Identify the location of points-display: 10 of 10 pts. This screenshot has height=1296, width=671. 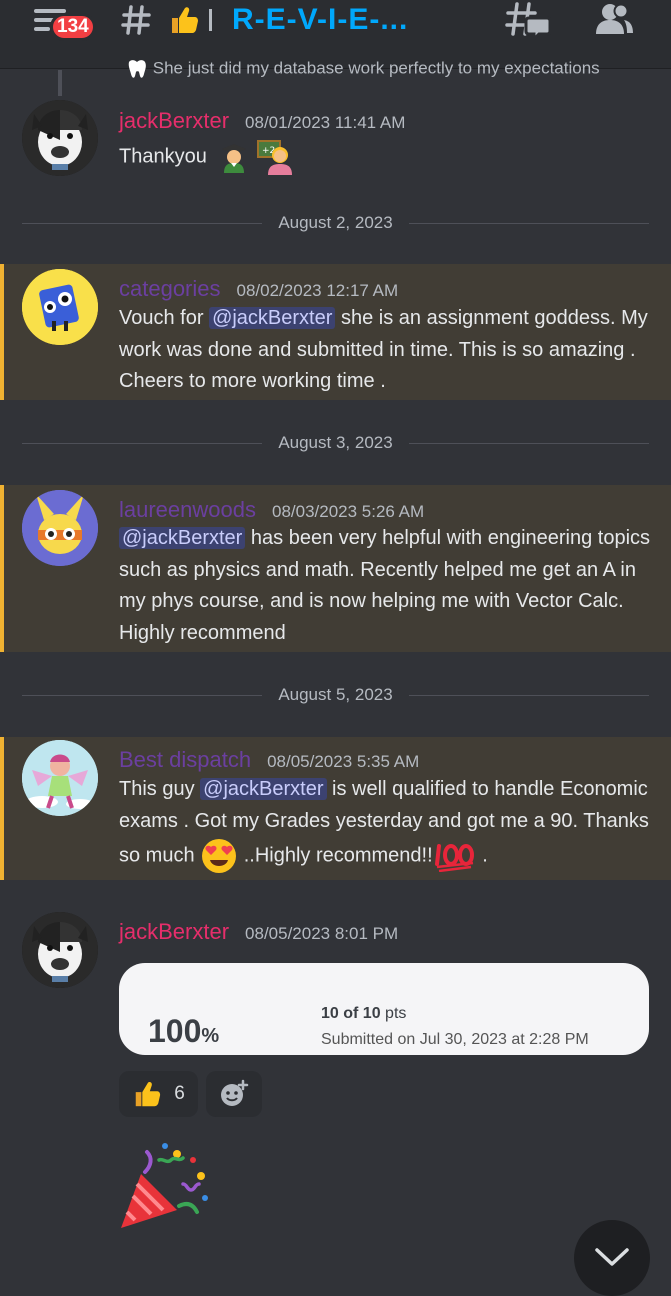
(363, 1014).